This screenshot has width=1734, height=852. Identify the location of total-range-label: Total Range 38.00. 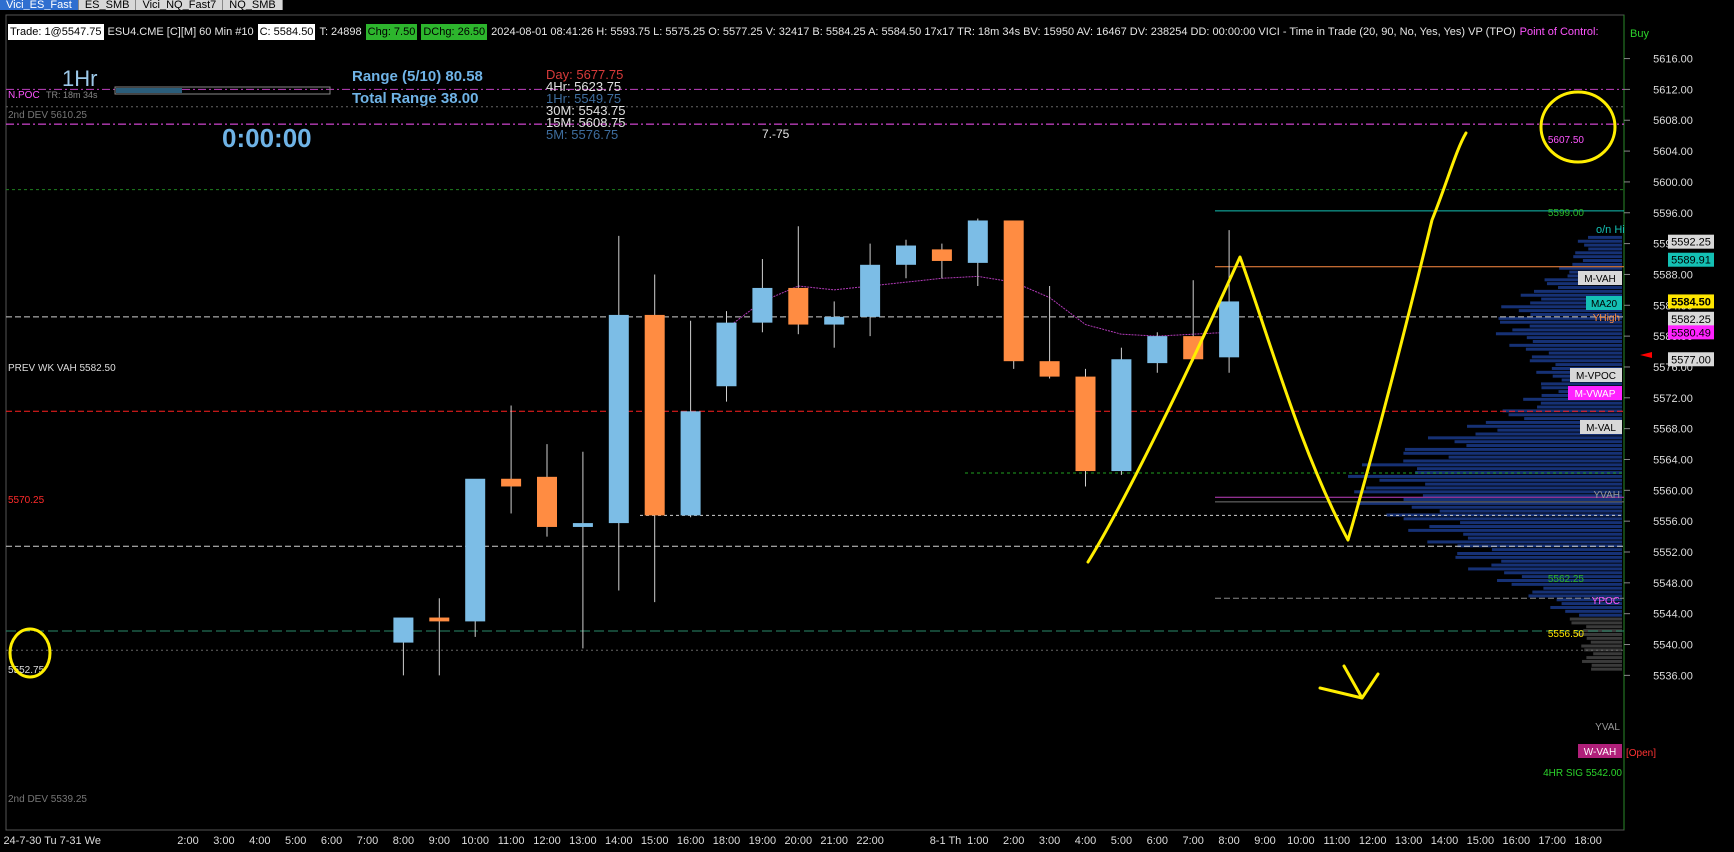
(415, 98).